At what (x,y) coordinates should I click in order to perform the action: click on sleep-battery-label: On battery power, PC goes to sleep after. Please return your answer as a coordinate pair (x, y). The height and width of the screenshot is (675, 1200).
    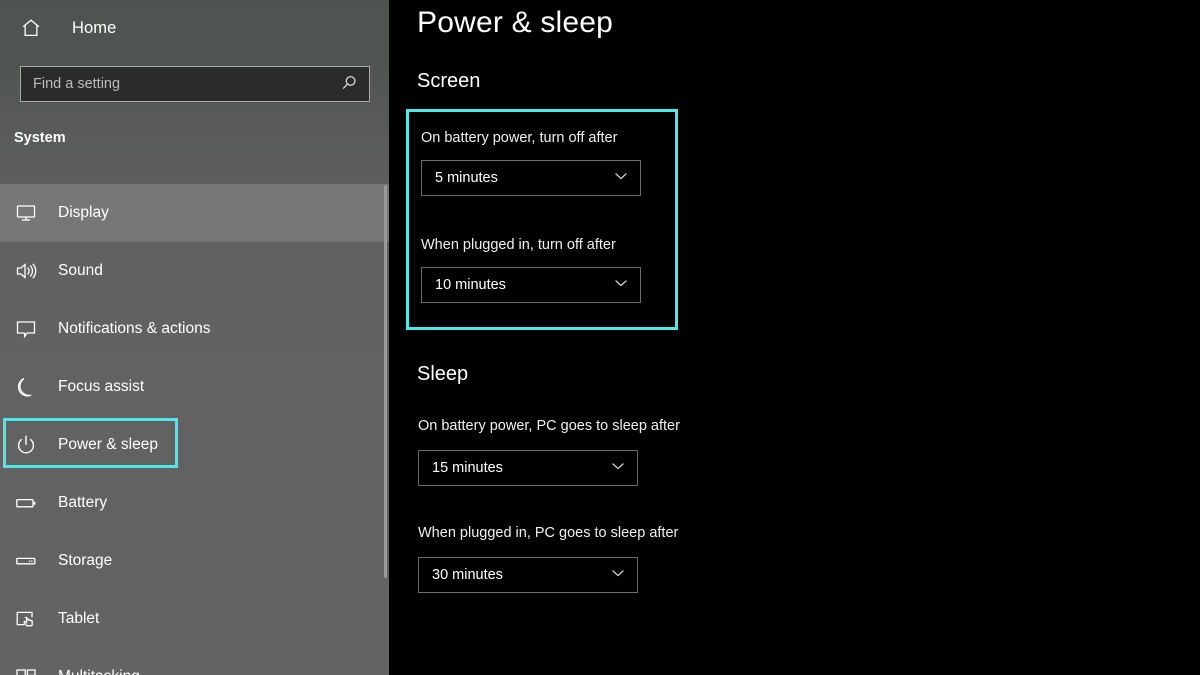
    Looking at the image, I should click on (549, 426).